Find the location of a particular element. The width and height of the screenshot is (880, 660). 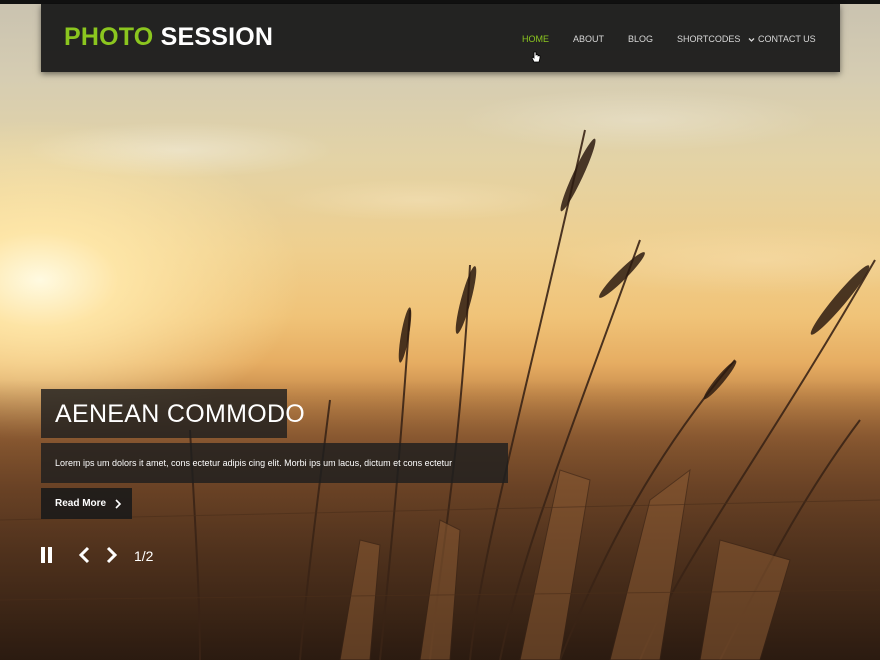

nav-item-contact-us: CONTACT US is located at coordinates (787, 39).